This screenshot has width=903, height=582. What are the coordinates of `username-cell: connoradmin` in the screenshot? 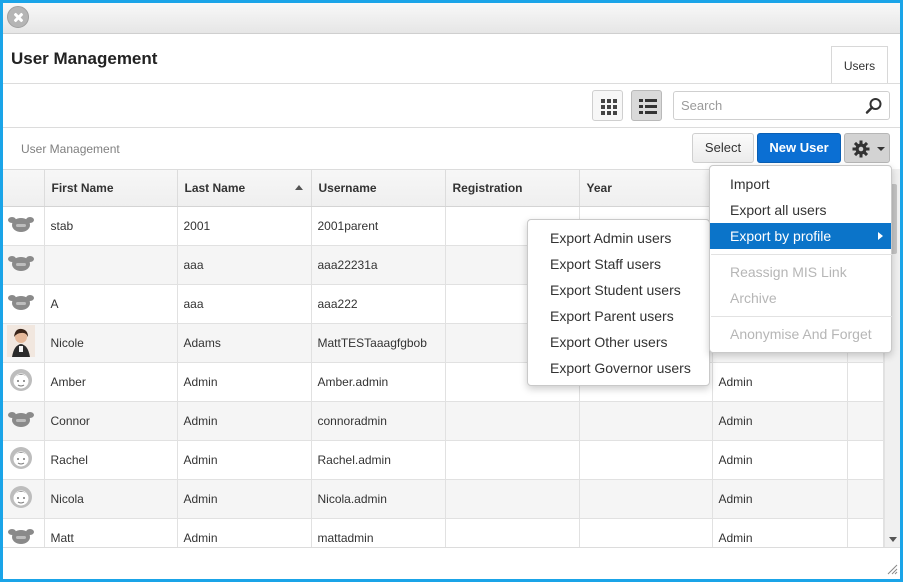 It's located at (378, 421).